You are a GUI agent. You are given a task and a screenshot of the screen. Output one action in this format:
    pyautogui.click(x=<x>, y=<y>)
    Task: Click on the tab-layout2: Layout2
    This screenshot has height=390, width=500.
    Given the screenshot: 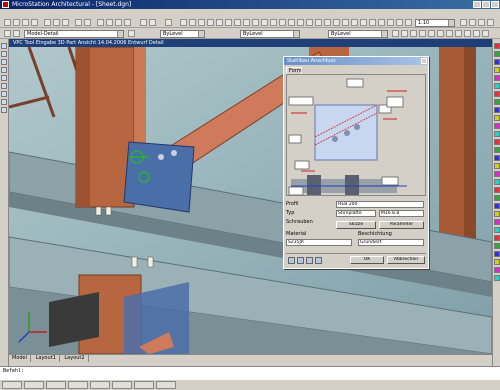 What is the action you would take?
    pyautogui.click(x=75, y=358)
    